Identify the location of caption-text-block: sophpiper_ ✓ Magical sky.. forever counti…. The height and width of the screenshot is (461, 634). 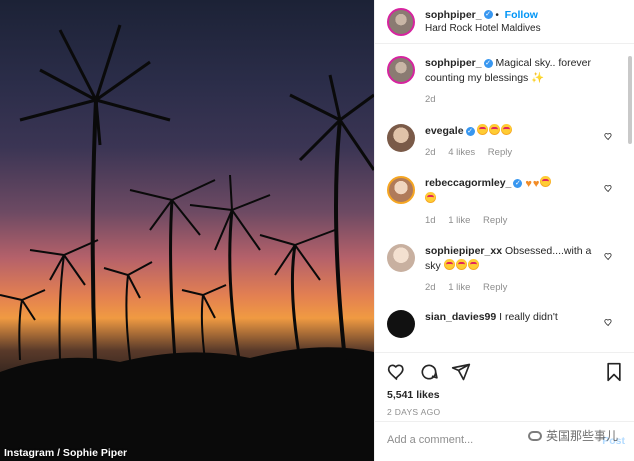
(510, 90).